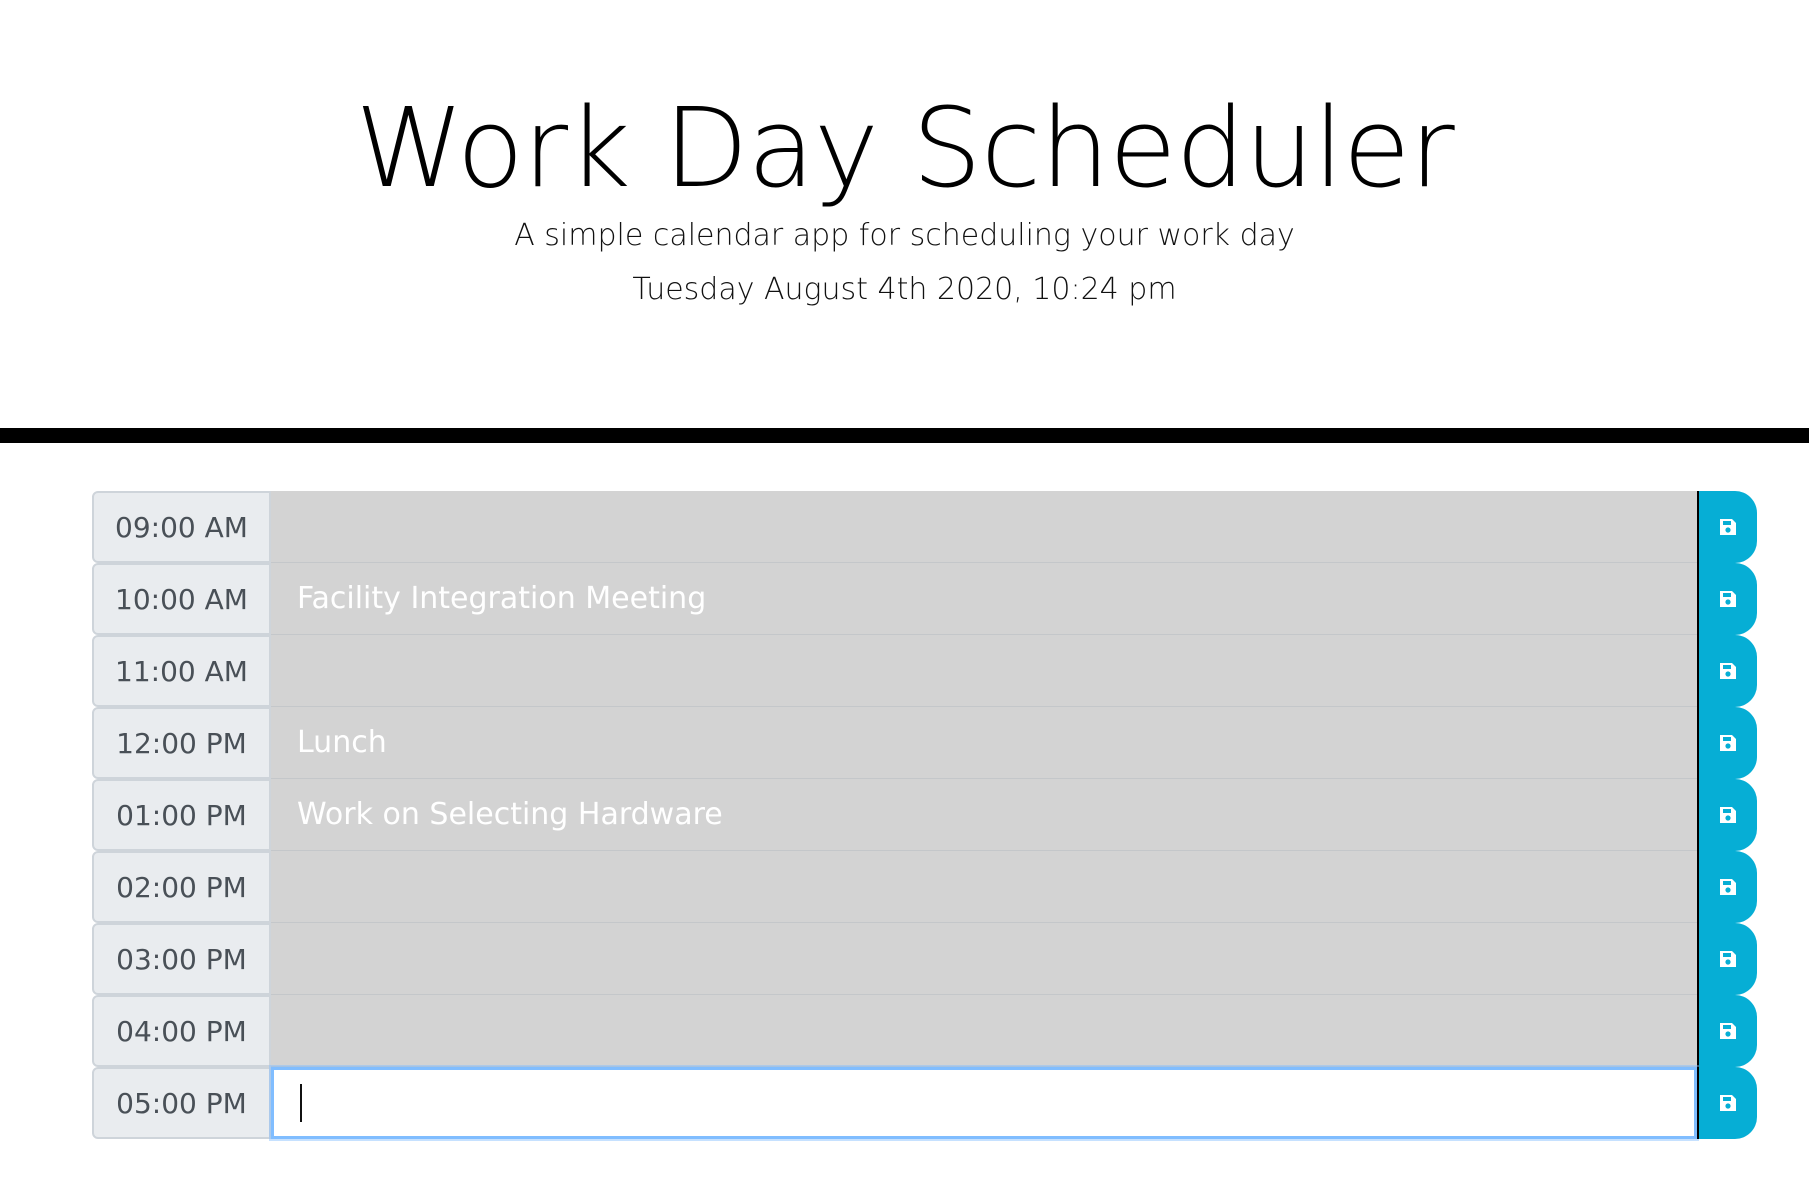 The height and width of the screenshot is (1201, 1809). I want to click on page-title: Work Day Scheduler, so click(904, 148).